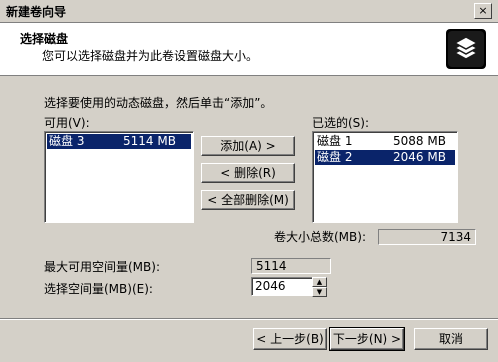 The height and width of the screenshot is (362, 498). I want to click on list-item: 磁盘 2 2046 MB, so click(385, 157).